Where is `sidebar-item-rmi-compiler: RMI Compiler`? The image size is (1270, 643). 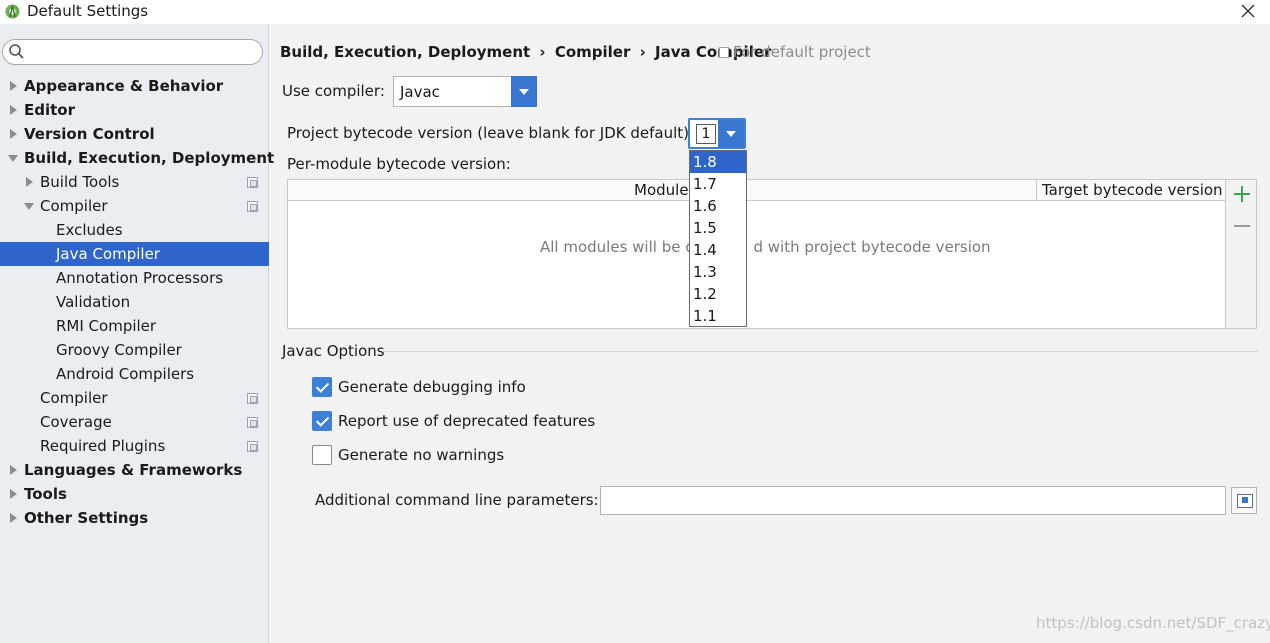 sidebar-item-rmi-compiler: RMI Compiler is located at coordinates (134, 326).